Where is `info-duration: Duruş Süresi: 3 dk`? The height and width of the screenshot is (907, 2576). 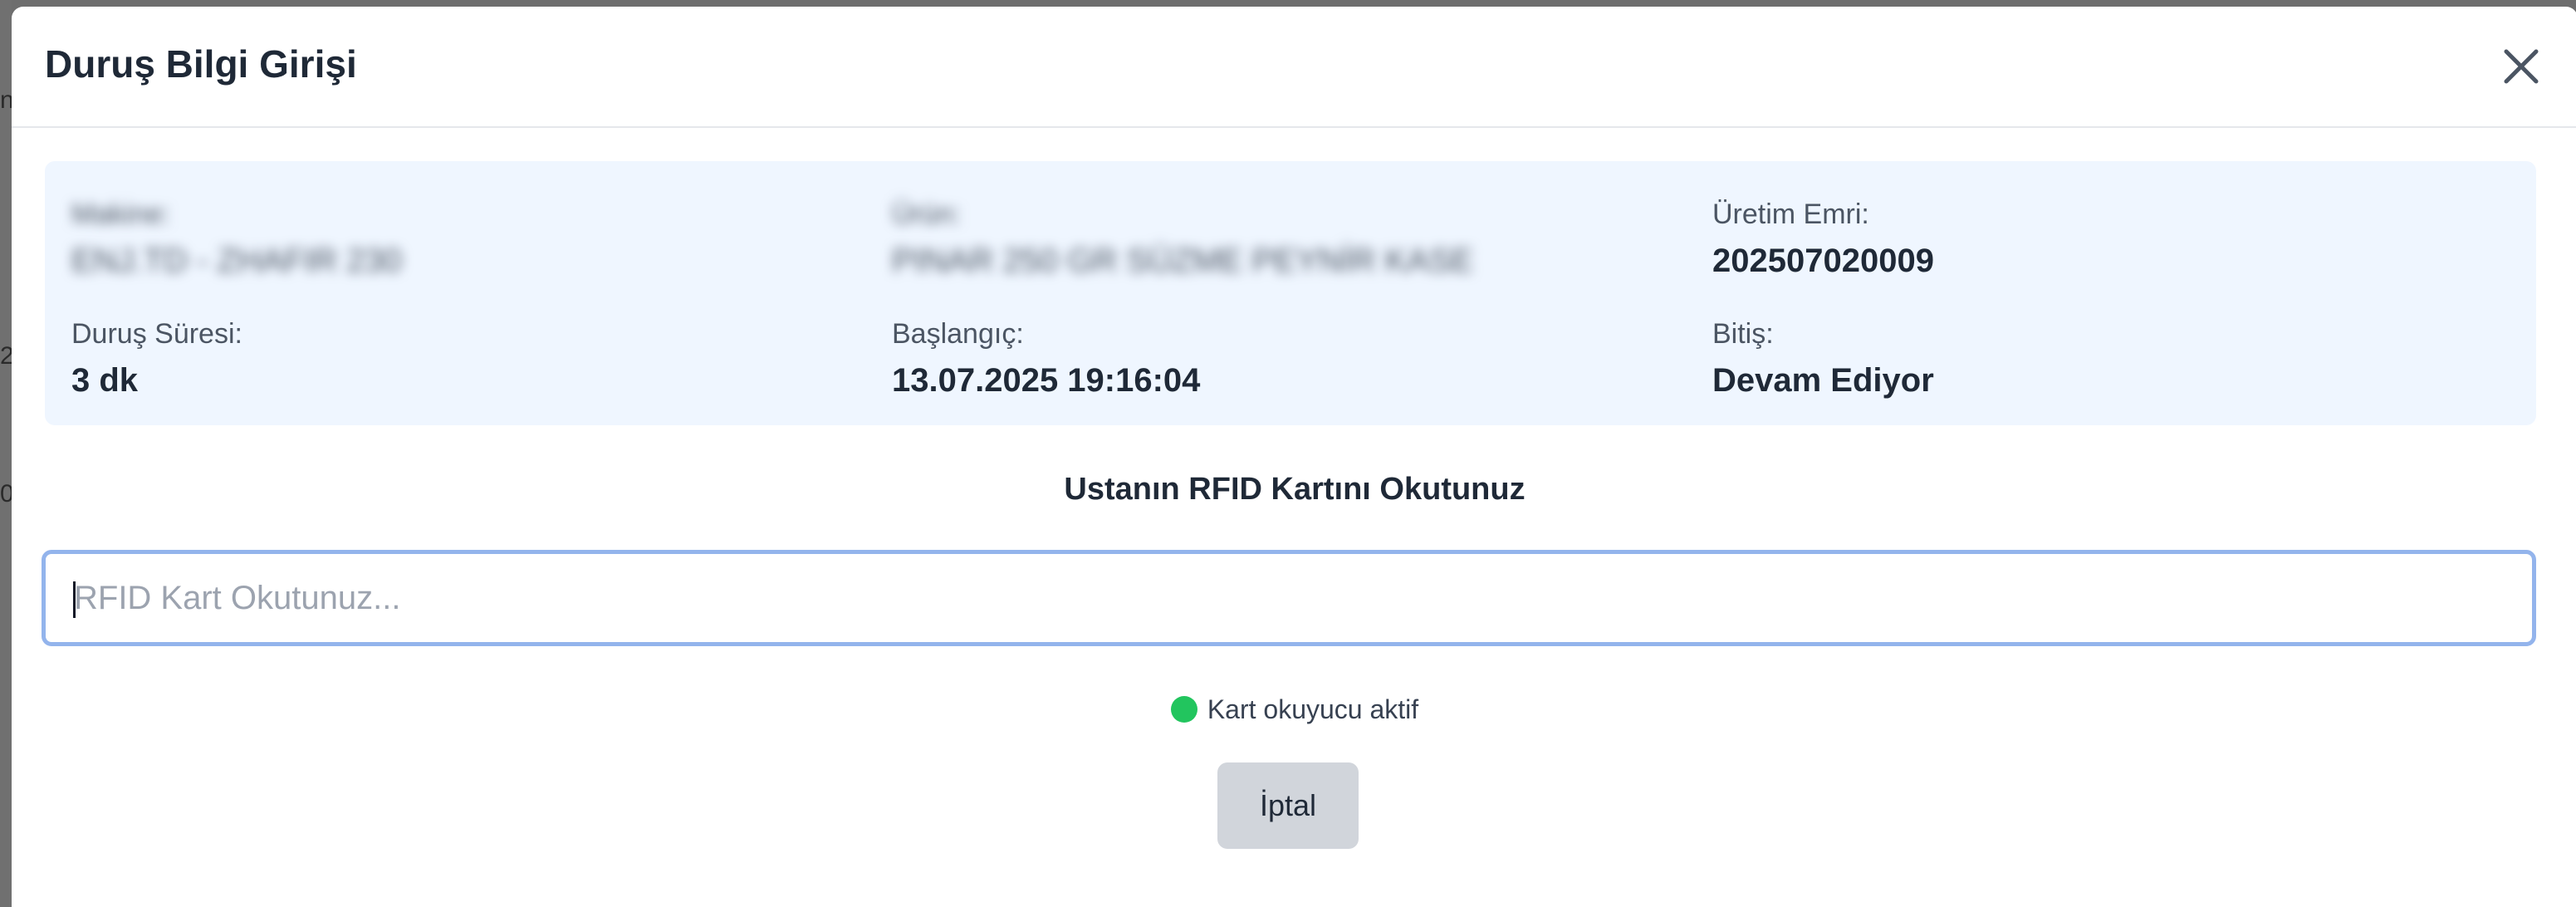
info-duration: Duruş Süresi: 3 dk is located at coordinates (445, 358).